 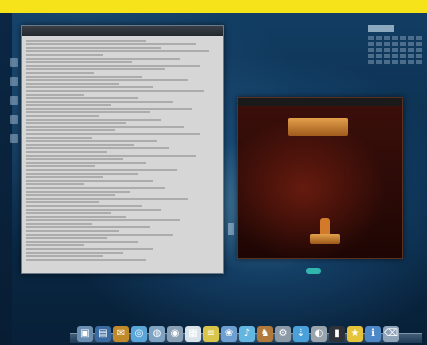 I want to click on chat-icon: ◍, so click(x=157, y=334).